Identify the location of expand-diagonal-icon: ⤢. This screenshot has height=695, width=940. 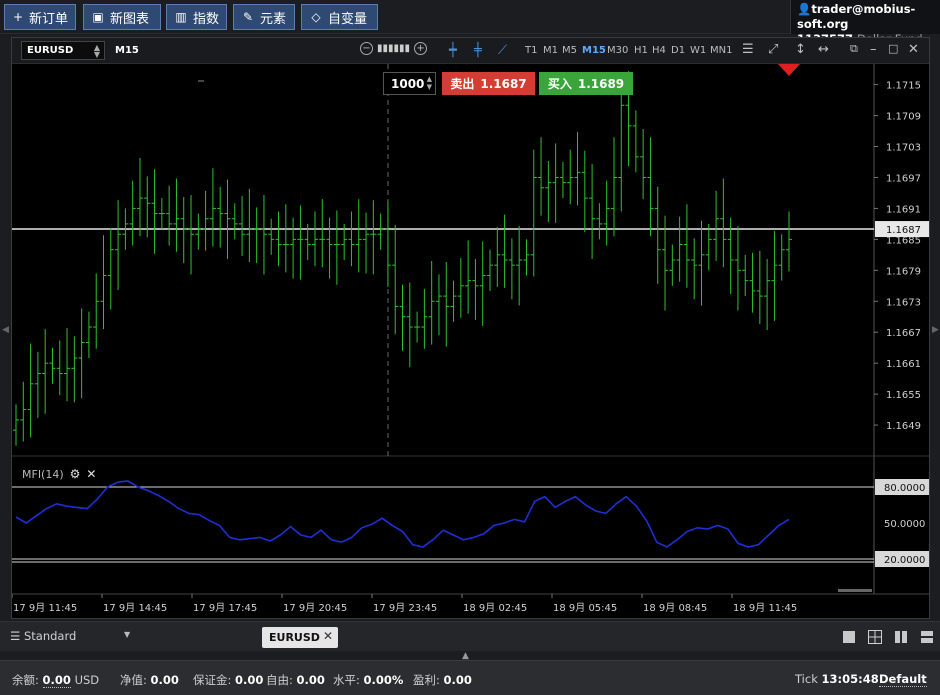
(773, 49).